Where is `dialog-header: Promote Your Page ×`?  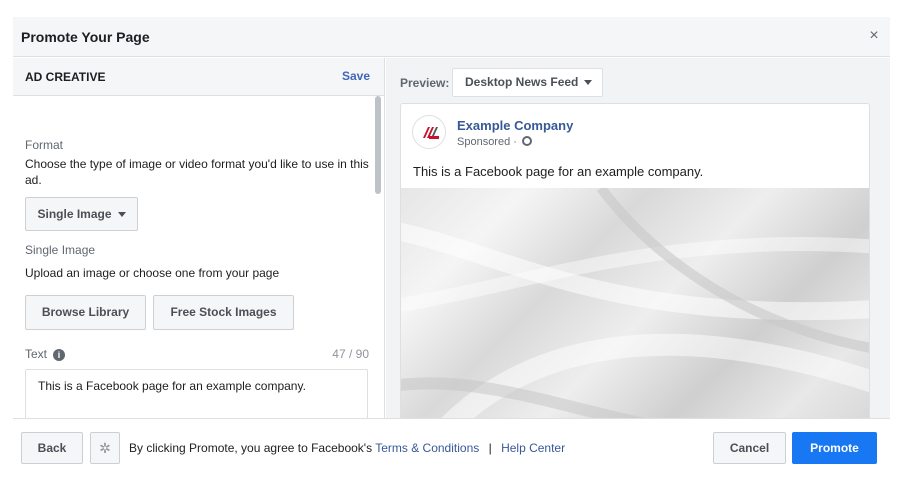 dialog-header: Promote Your Page × is located at coordinates (451, 37).